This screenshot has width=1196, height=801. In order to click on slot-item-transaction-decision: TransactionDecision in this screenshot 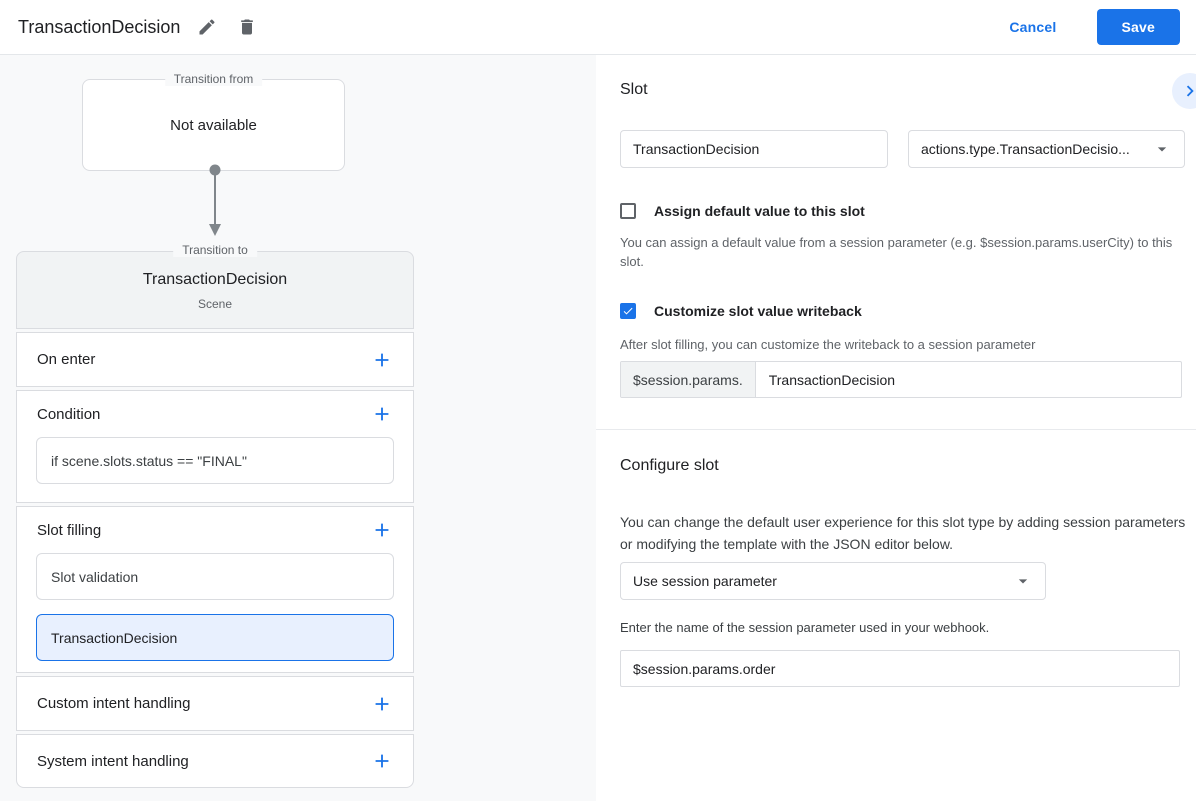, I will do `click(215, 637)`.